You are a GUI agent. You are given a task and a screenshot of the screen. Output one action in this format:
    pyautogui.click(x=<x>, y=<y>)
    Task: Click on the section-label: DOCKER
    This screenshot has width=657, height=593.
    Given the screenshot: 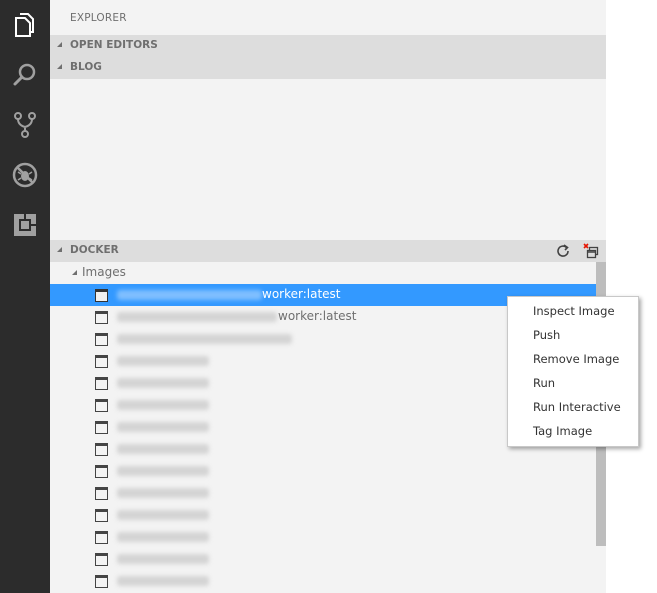 What is the action you would take?
    pyautogui.click(x=94, y=250)
    